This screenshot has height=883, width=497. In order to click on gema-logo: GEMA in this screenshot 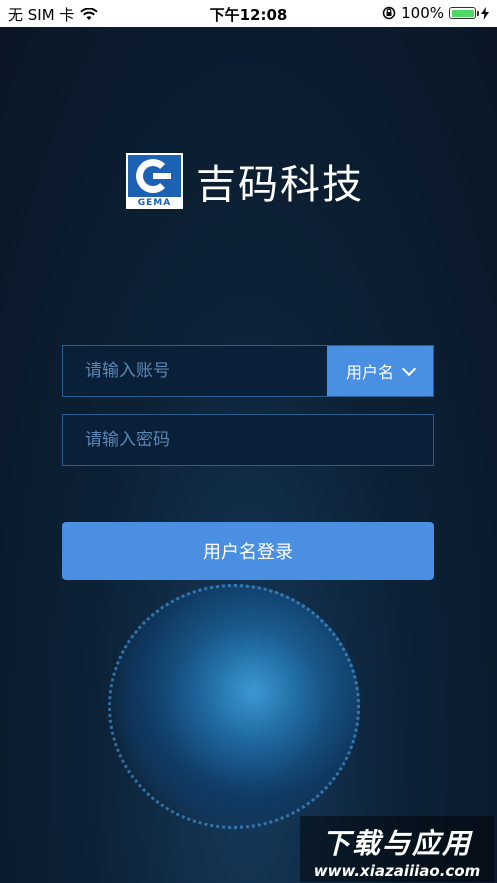, I will do `click(154, 181)`.